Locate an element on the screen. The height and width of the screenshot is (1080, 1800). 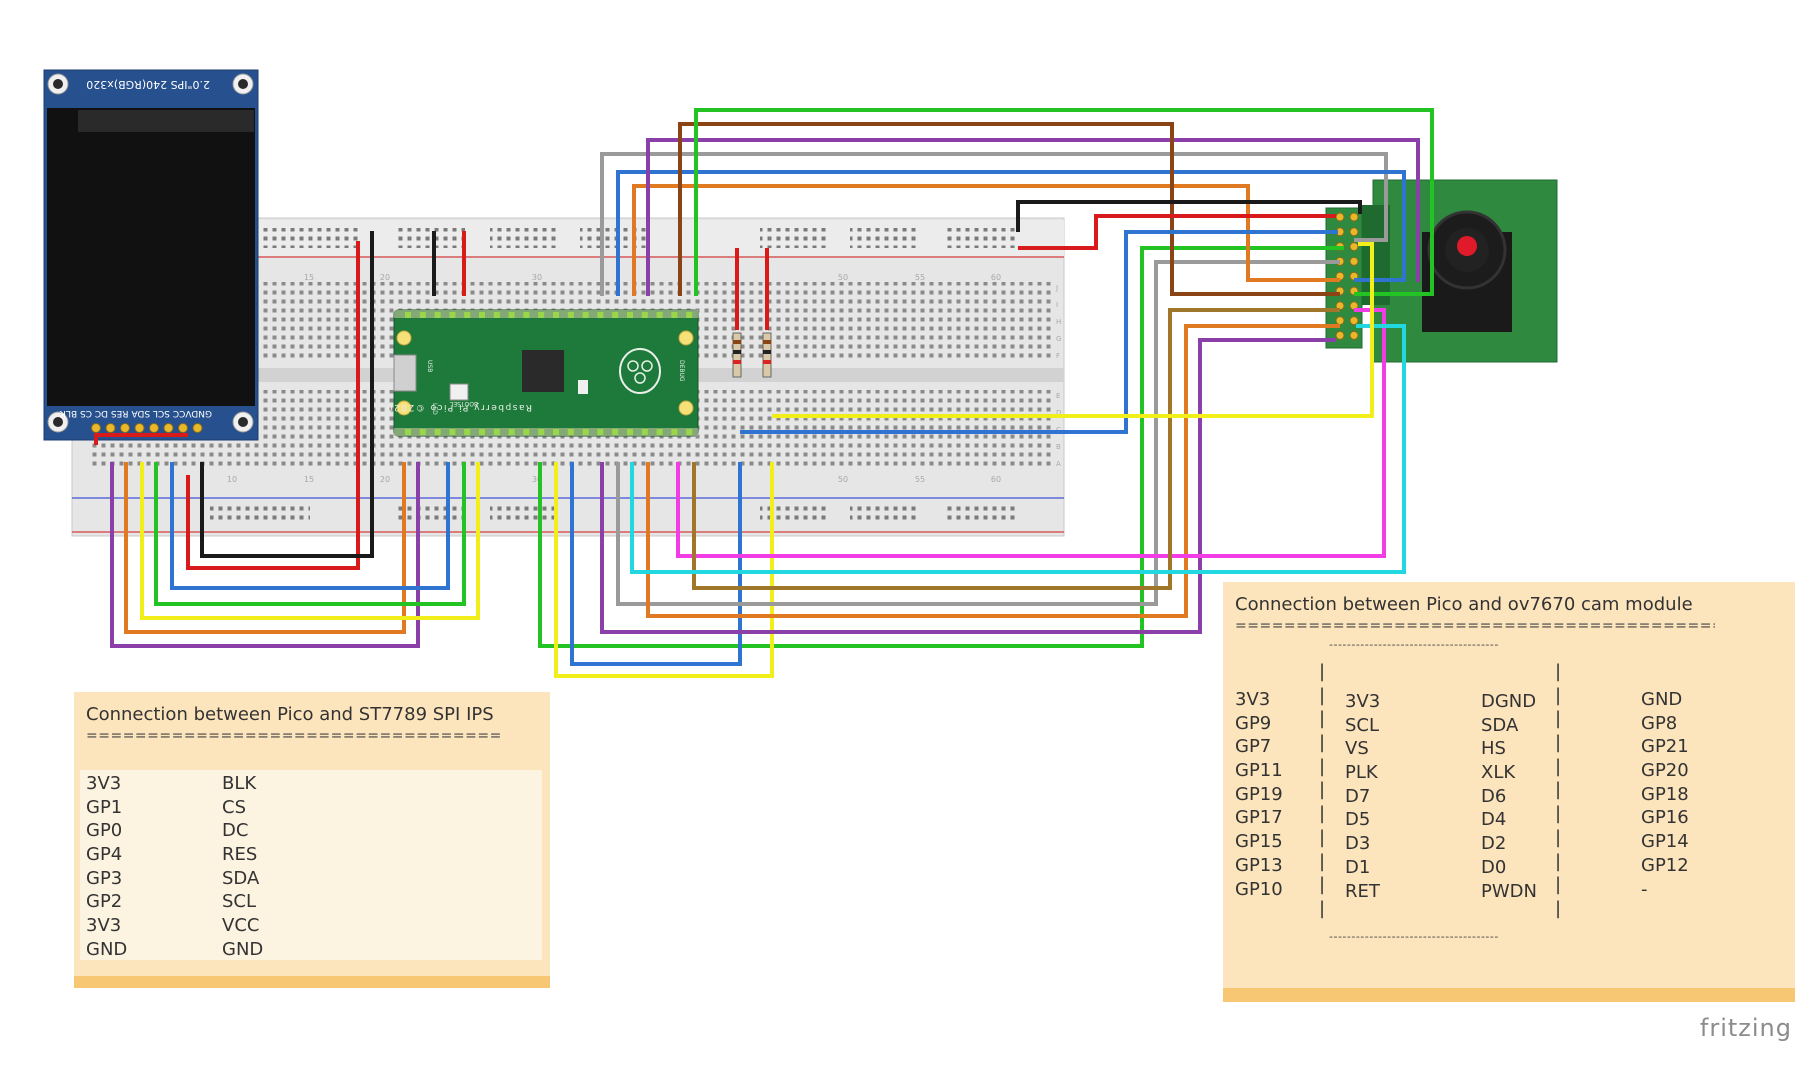
ov7670-pico-pin-right-7: GP12 is located at coordinates (1665, 865).